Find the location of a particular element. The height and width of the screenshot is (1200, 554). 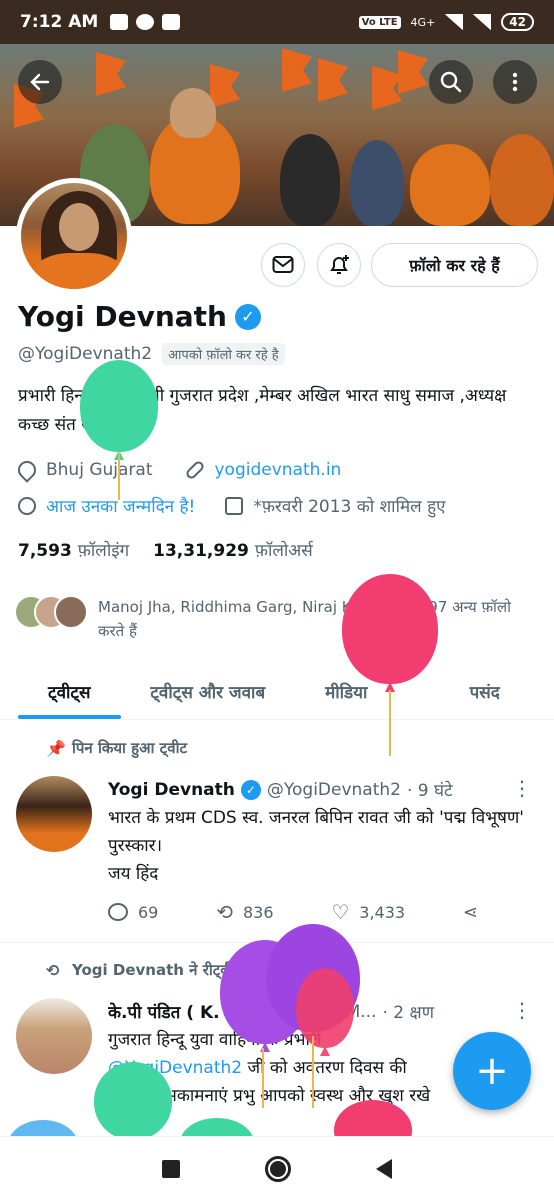

volte-badge: Vo LTE is located at coordinates (379, 22).